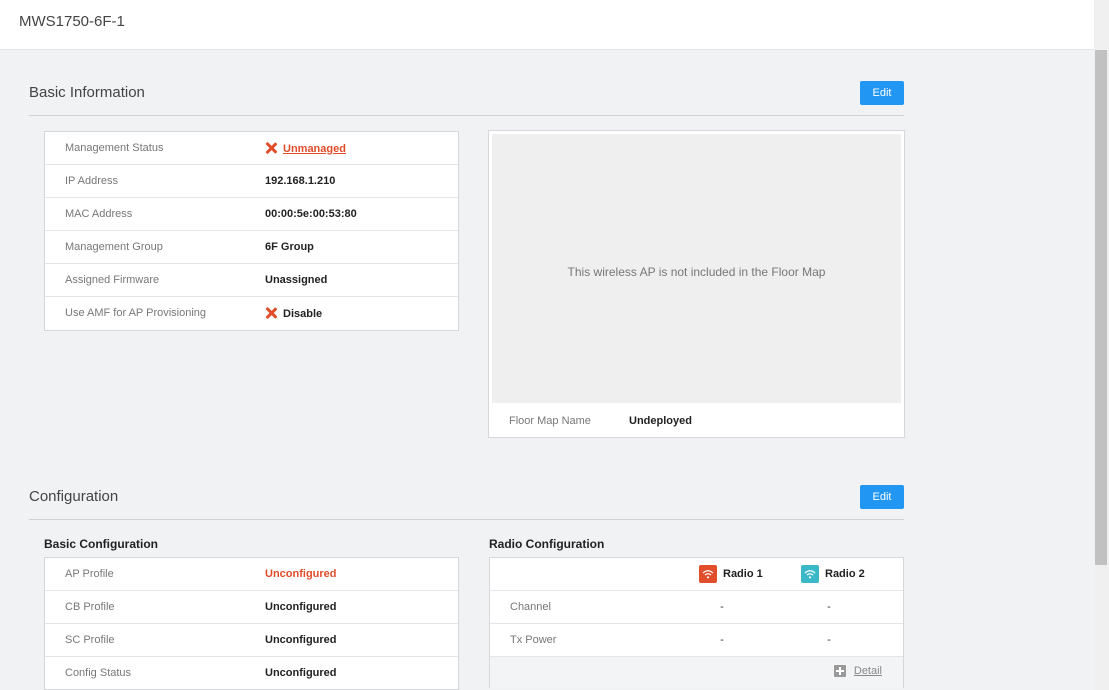 The width and height of the screenshot is (1109, 690). Describe the element at coordinates (90, 607) in the screenshot. I see `cb-profile-label: CB Profile` at that location.